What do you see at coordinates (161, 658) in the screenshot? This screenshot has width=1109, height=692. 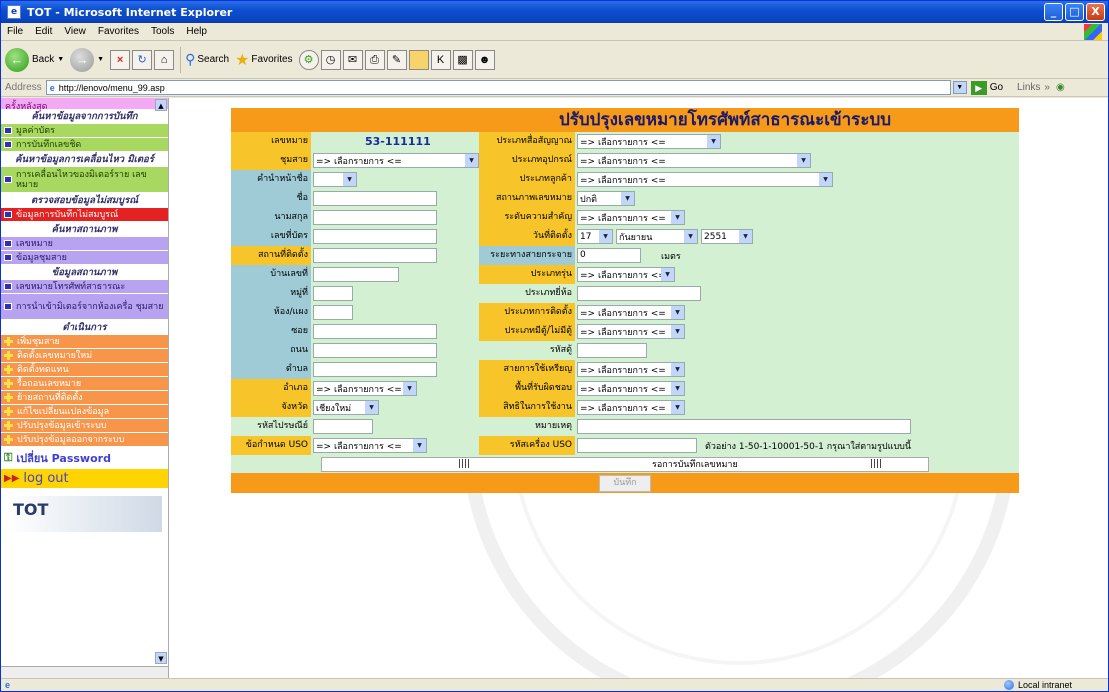 I see `sidebar-scroll-down-icon: ▼` at bounding box center [161, 658].